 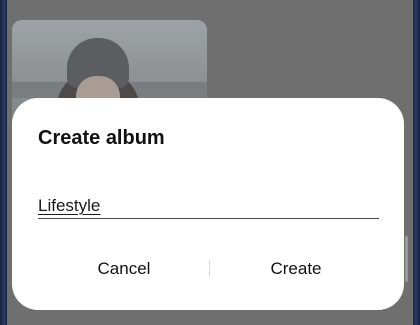 What do you see at coordinates (296, 269) in the screenshot?
I see `create-button: Create` at bounding box center [296, 269].